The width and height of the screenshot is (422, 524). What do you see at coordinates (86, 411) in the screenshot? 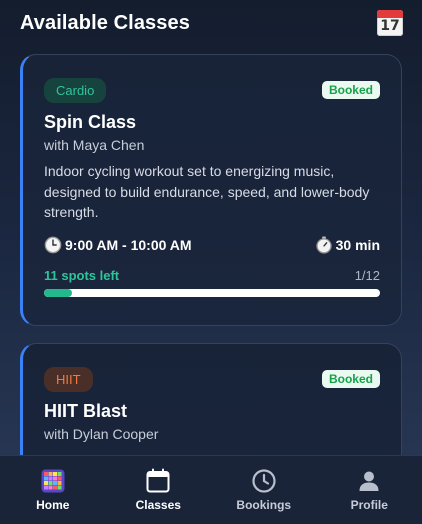
I see `class-name: HIIT Blast` at bounding box center [86, 411].